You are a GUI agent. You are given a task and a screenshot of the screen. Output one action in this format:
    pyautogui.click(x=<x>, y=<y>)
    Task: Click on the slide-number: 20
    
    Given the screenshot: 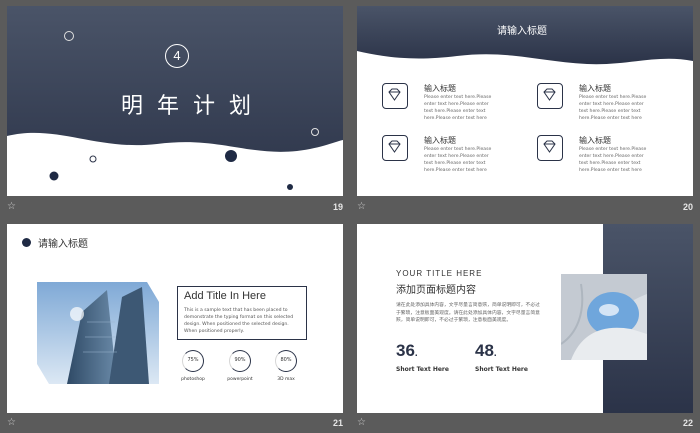 What is the action you would take?
    pyautogui.click(x=687, y=207)
    